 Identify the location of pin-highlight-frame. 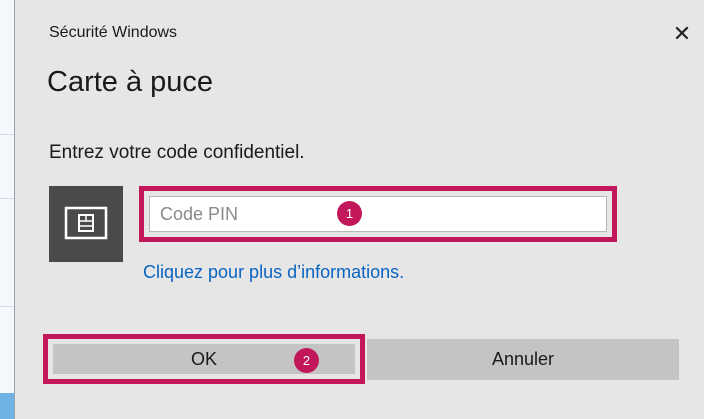
(378, 214).